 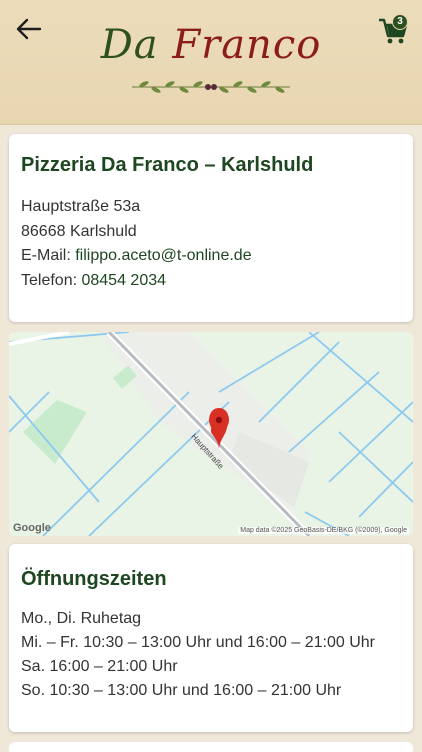 What do you see at coordinates (247, 45) in the screenshot?
I see `logo-franco: Franco` at bounding box center [247, 45].